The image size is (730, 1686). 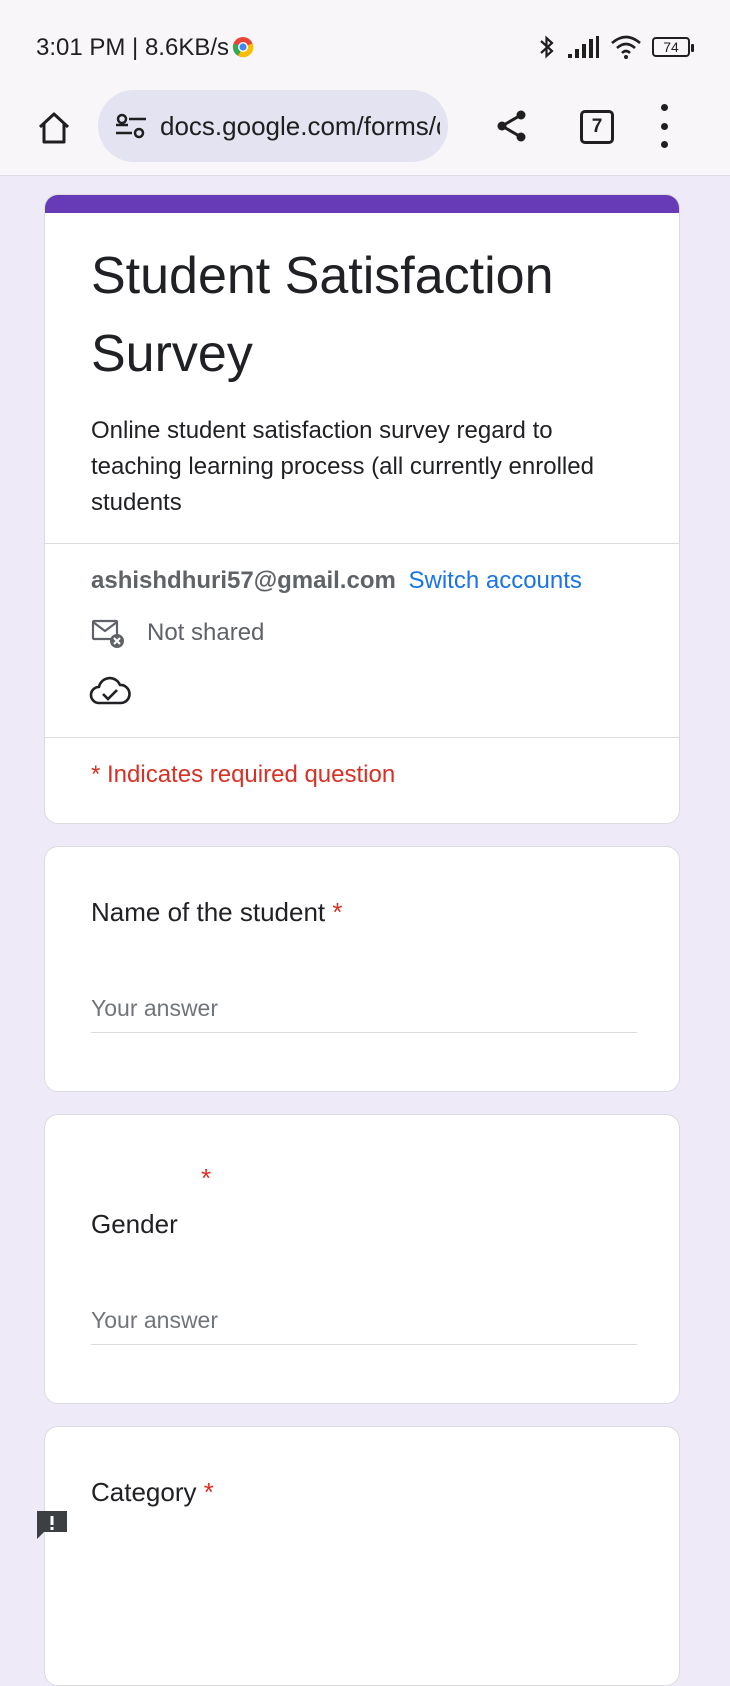 I want to click on status-time-speed: 3:01 PM | 8.6KB/s, so click(x=132, y=47).